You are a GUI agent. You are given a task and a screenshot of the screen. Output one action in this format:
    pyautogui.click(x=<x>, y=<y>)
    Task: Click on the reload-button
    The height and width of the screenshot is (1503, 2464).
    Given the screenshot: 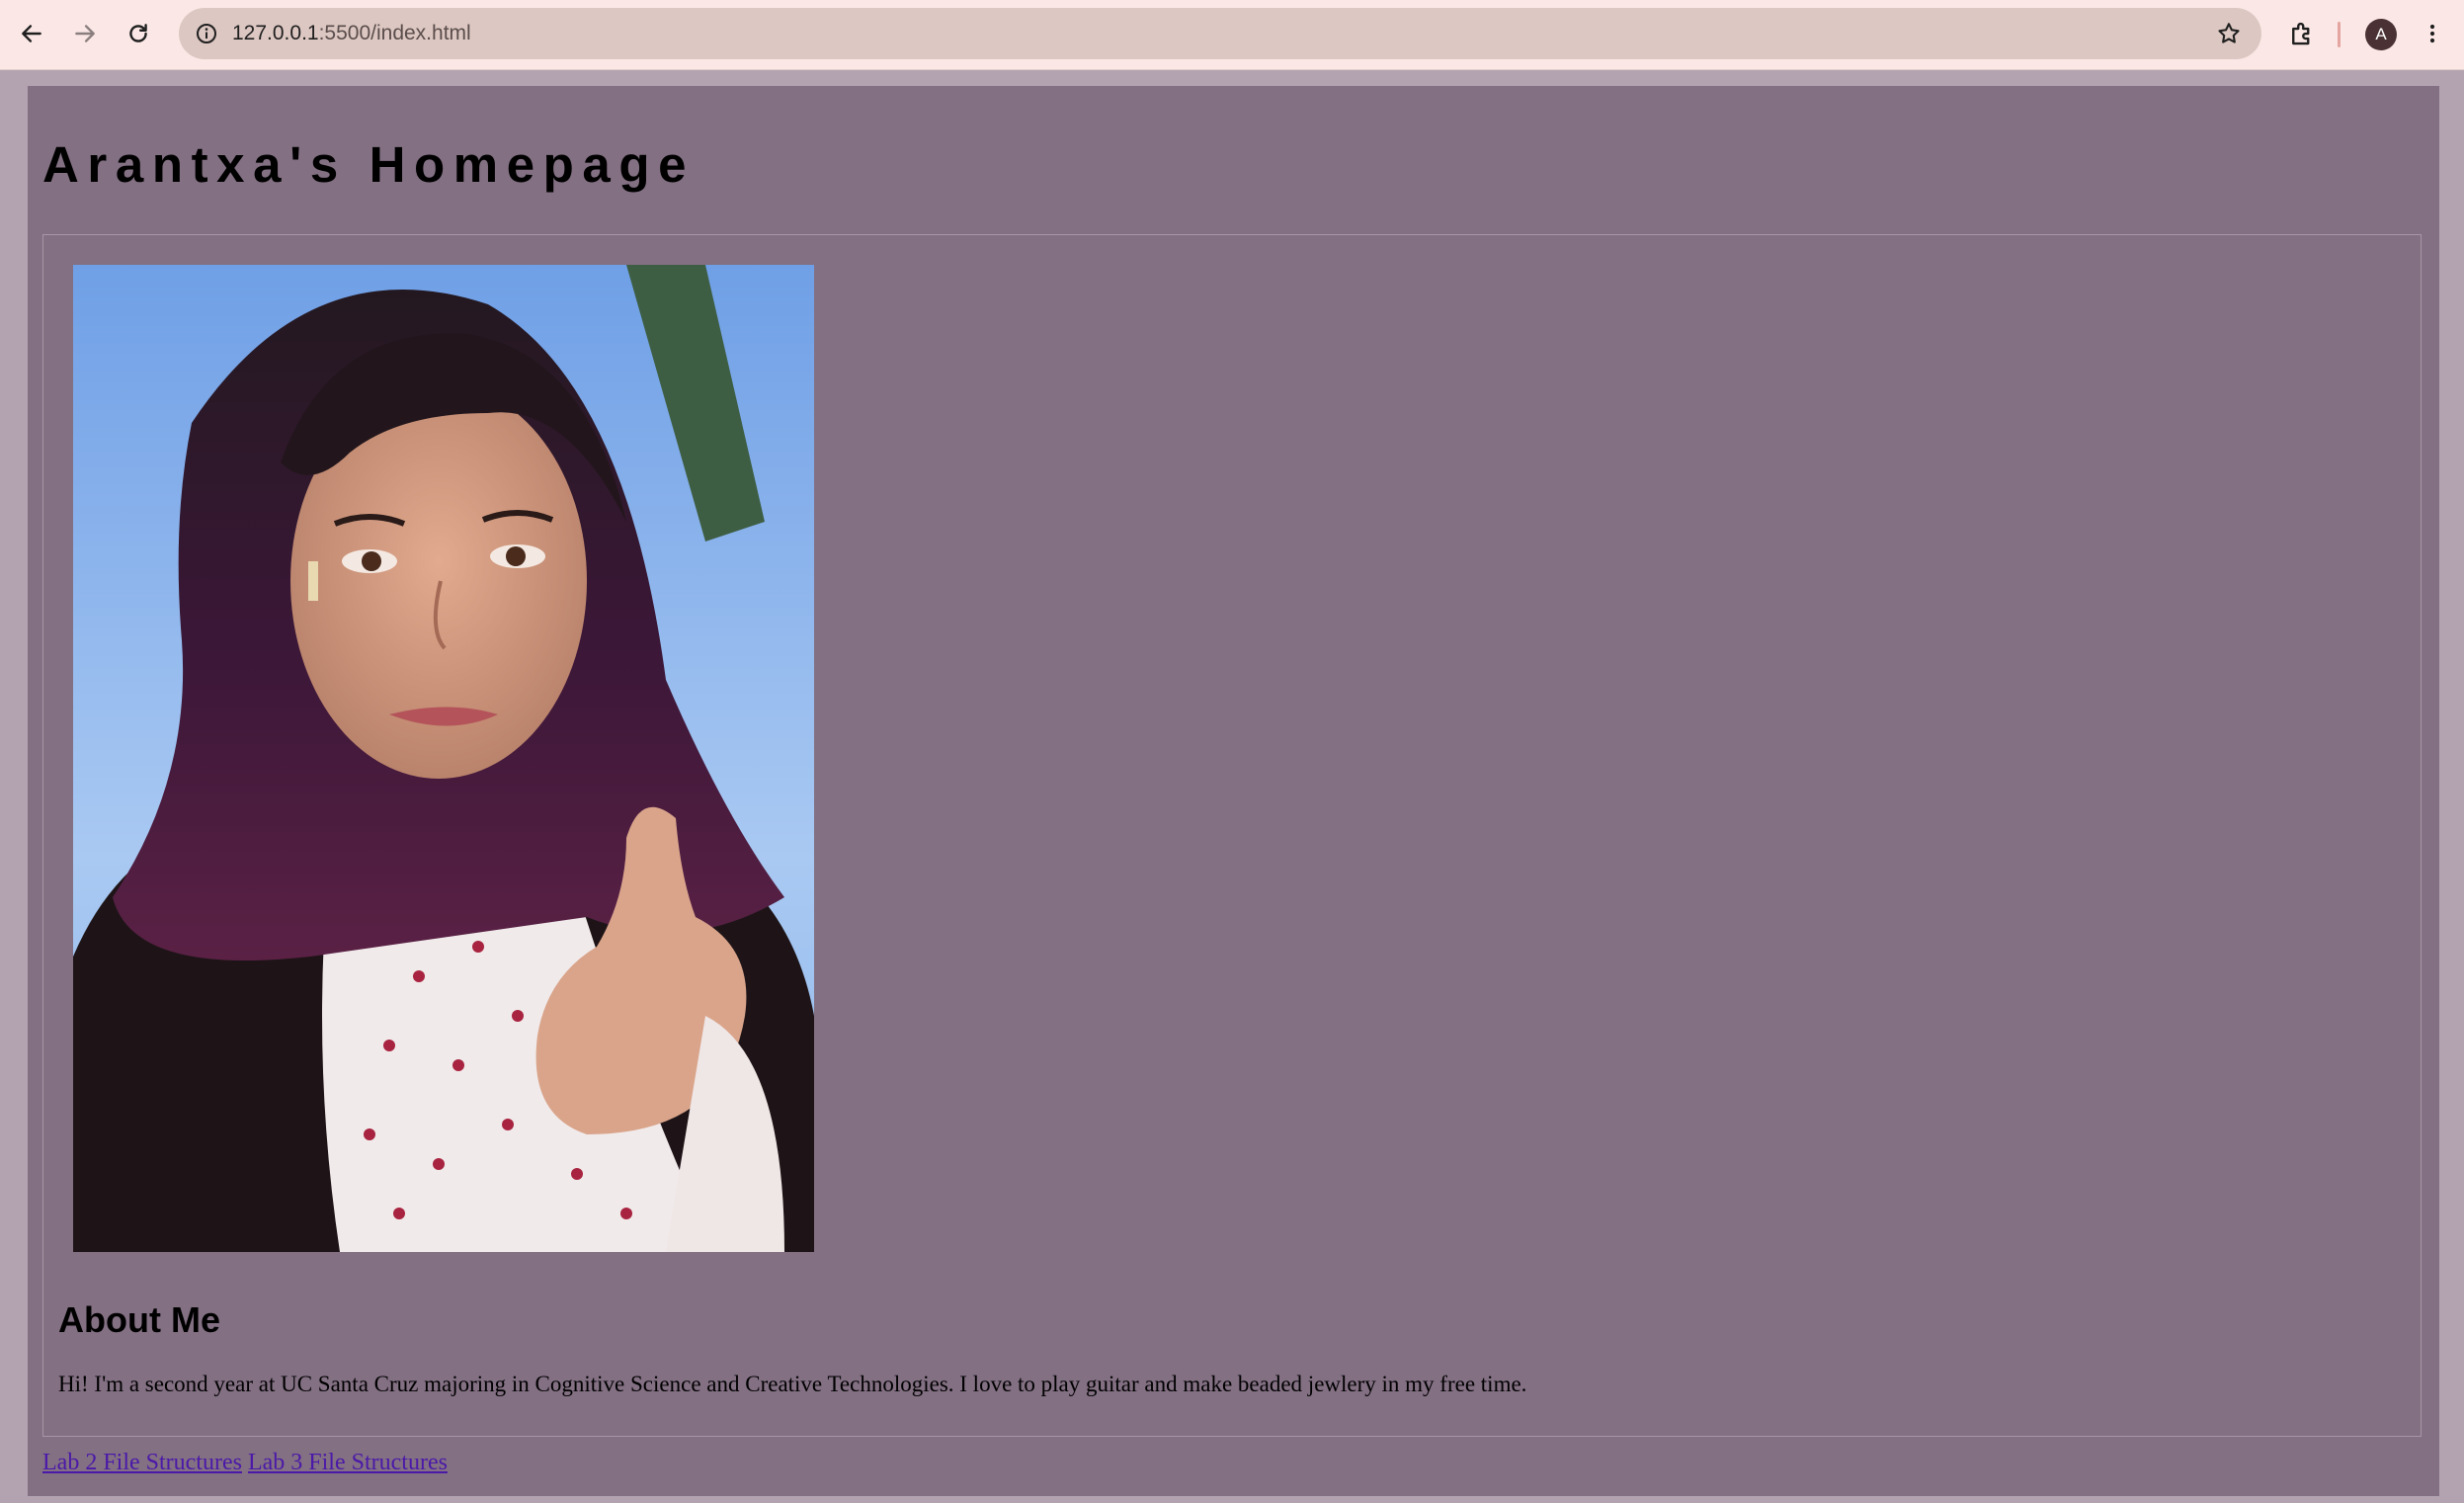 What is the action you would take?
    pyautogui.click(x=138, y=34)
    